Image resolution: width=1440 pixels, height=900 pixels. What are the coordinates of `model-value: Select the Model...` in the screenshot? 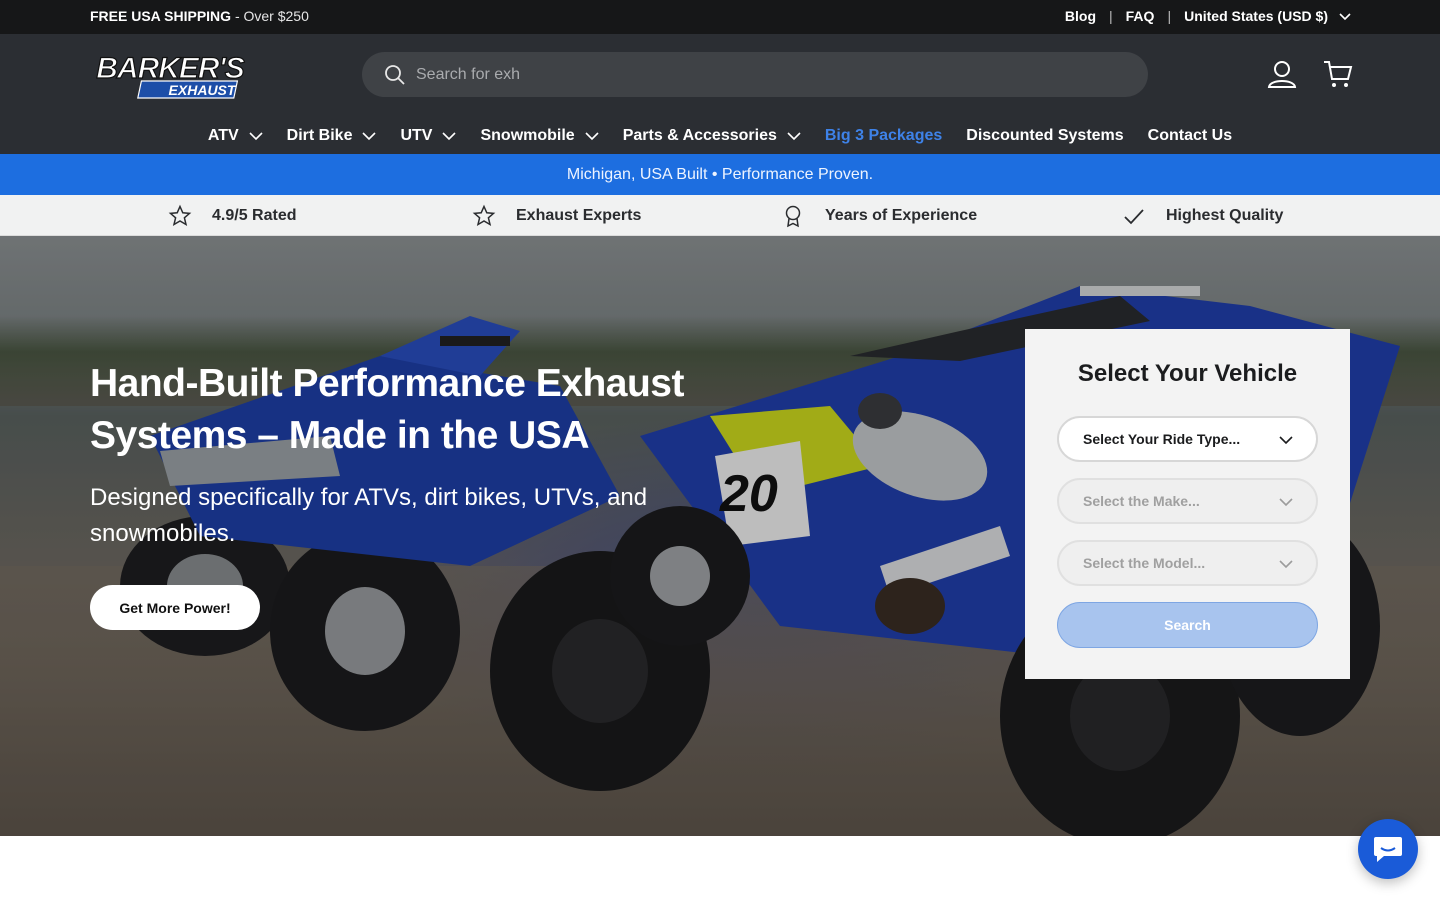 It's located at (1144, 563).